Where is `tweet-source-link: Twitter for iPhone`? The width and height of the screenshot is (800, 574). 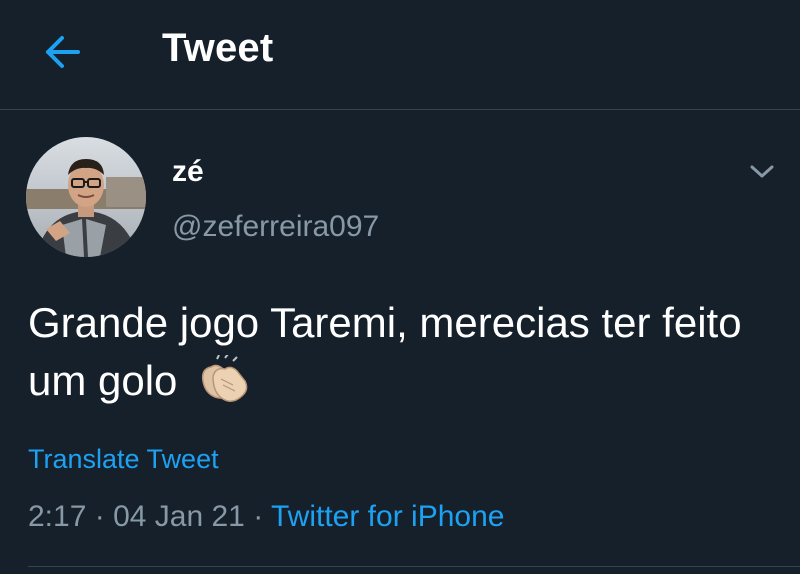
tweet-source-link: Twitter for iPhone is located at coordinates (387, 516).